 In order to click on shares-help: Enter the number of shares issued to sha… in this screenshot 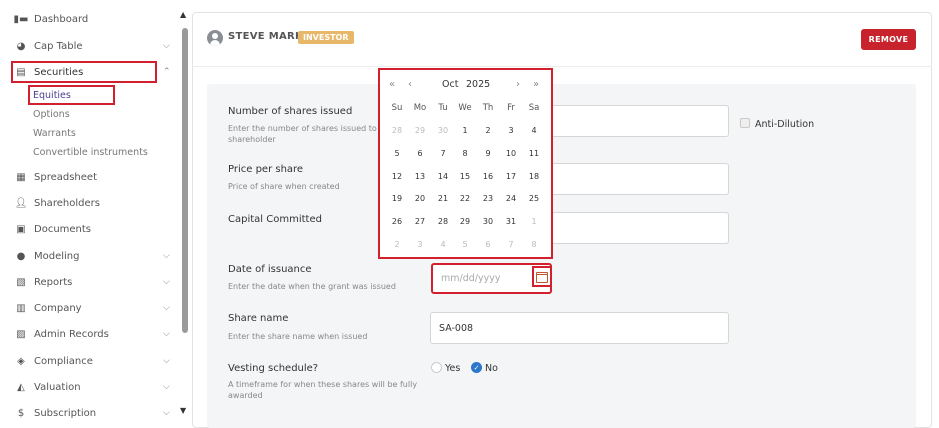, I will do `click(302, 134)`.